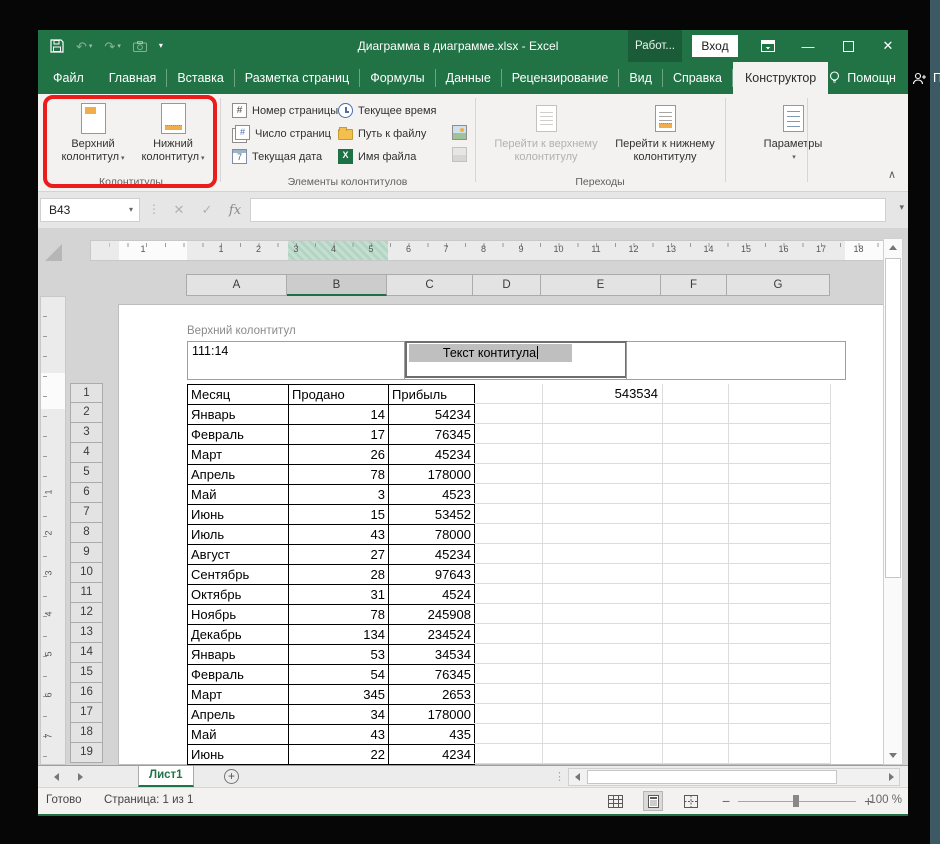 This screenshot has width=940, height=844. What do you see at coordinates (86, 593) in the screenshot?
I see `row-header-11: 11` at bounding box center [86, 593].